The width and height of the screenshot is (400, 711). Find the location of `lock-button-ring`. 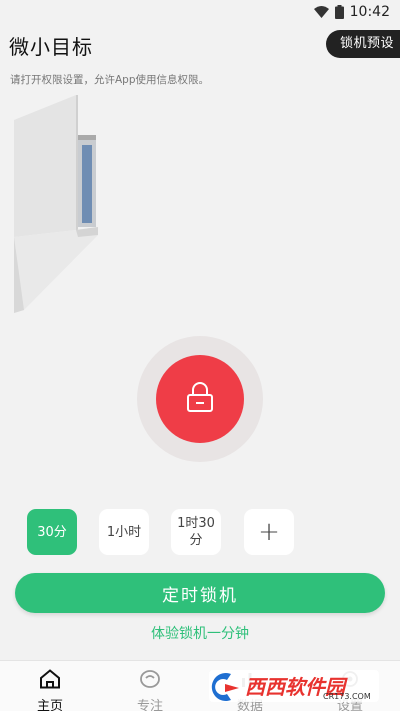

lock-button-ring is located at coordinates (200, 399).